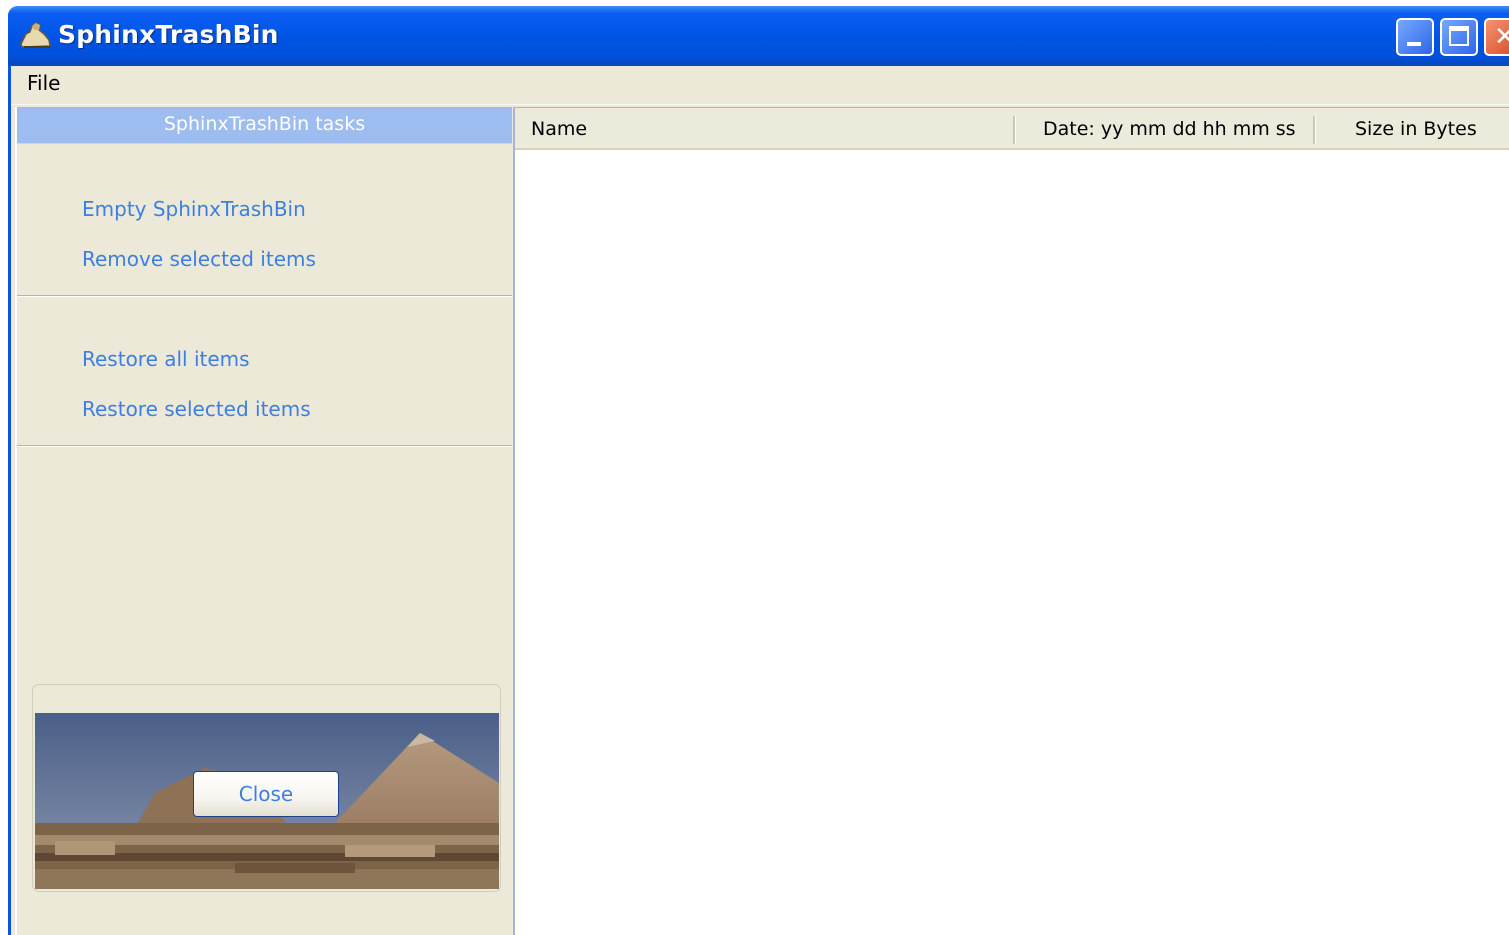  Describe the element at coordinates (43, 83) in the screenshot. I see `menu-file: File` at that location.